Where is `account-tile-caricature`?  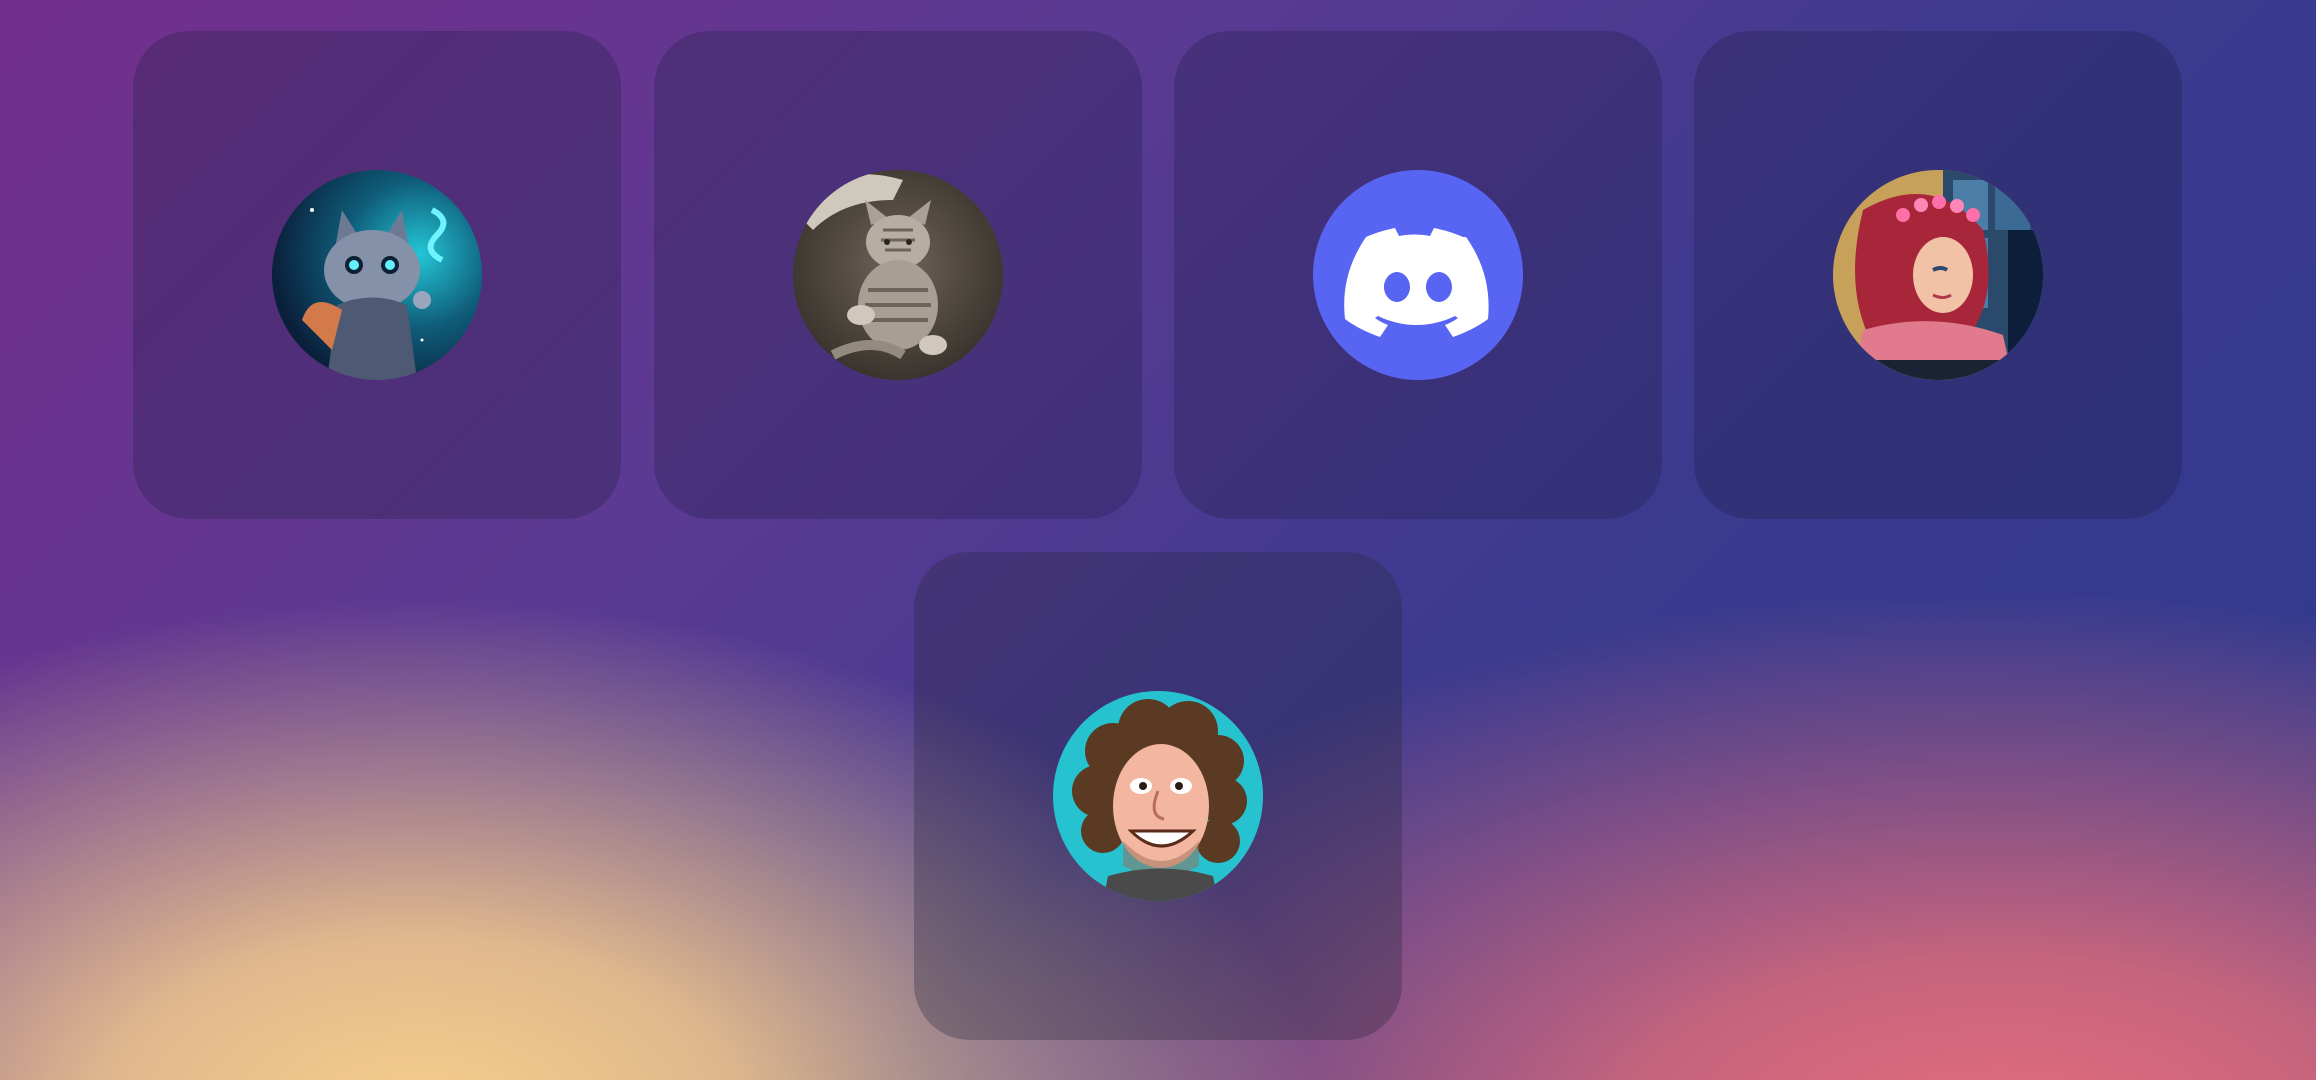
account-tile-caricature is located at coordinates (1158, 796).